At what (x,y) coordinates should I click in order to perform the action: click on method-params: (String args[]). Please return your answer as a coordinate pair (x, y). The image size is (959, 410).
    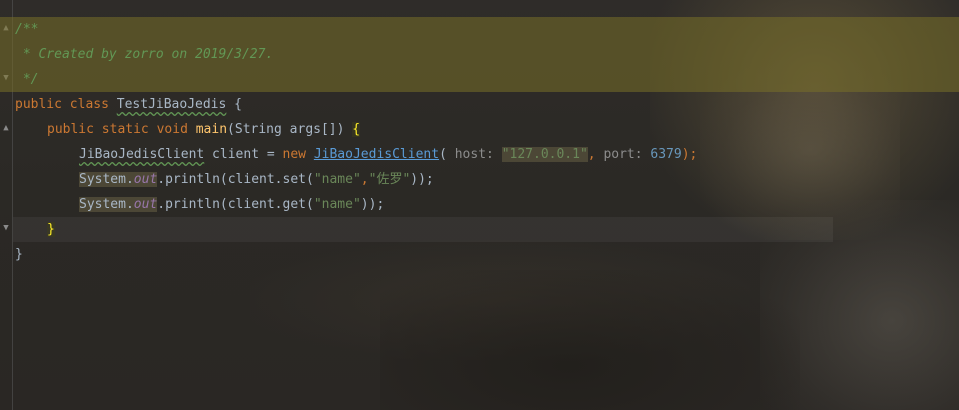
    Looking at the image, I should click on (290, 129).